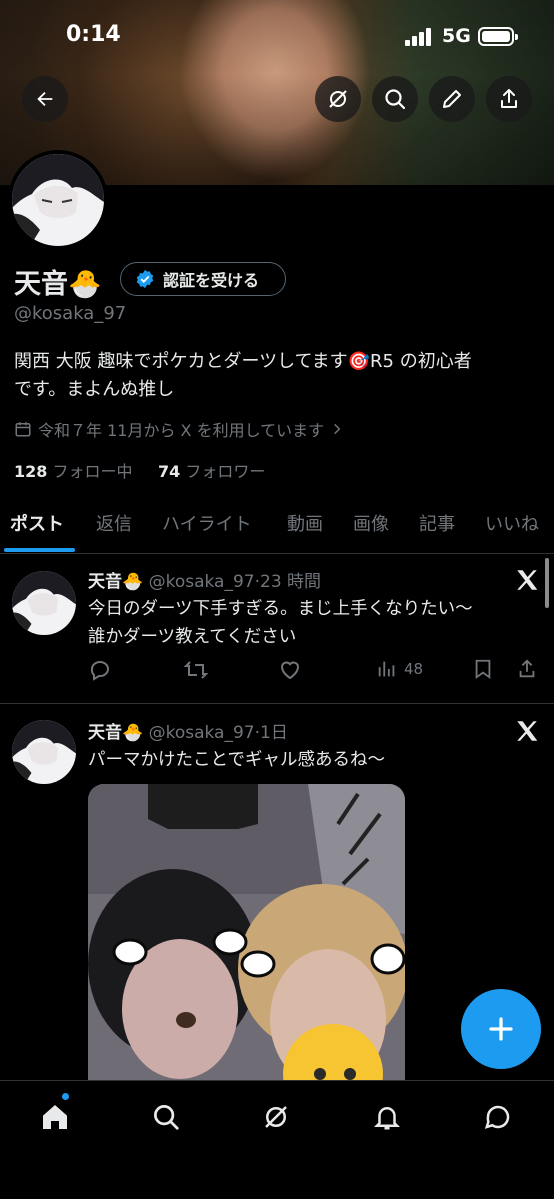 The image size is (554, 1199). I want to click on bookmark-icon, so click(483, 669).